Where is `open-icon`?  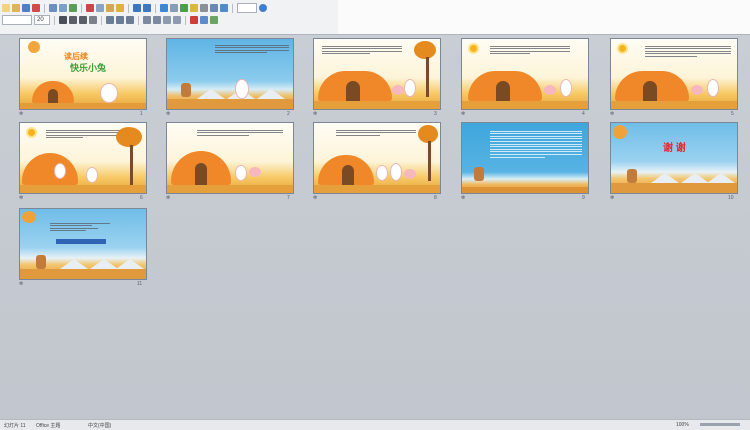
open-icon is located at coordinates (16, 8).